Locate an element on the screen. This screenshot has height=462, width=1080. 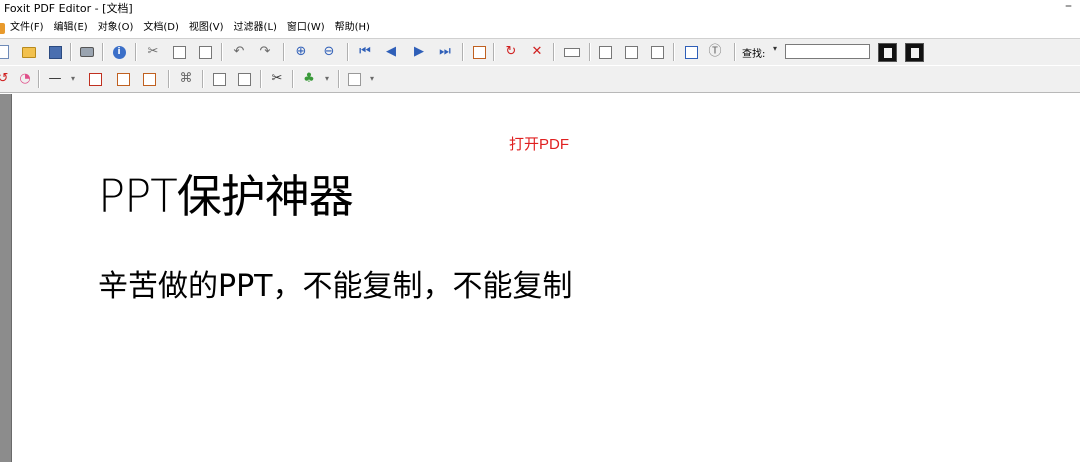
menu-file: 文件(F) is located at coordinates (27, 28).